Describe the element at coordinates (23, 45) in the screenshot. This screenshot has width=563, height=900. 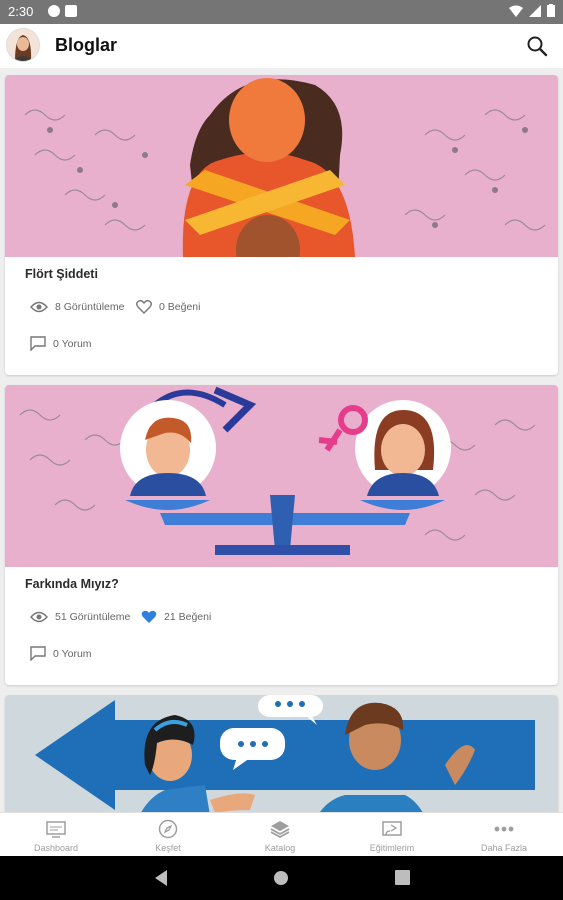
I see `avatar` at that location.